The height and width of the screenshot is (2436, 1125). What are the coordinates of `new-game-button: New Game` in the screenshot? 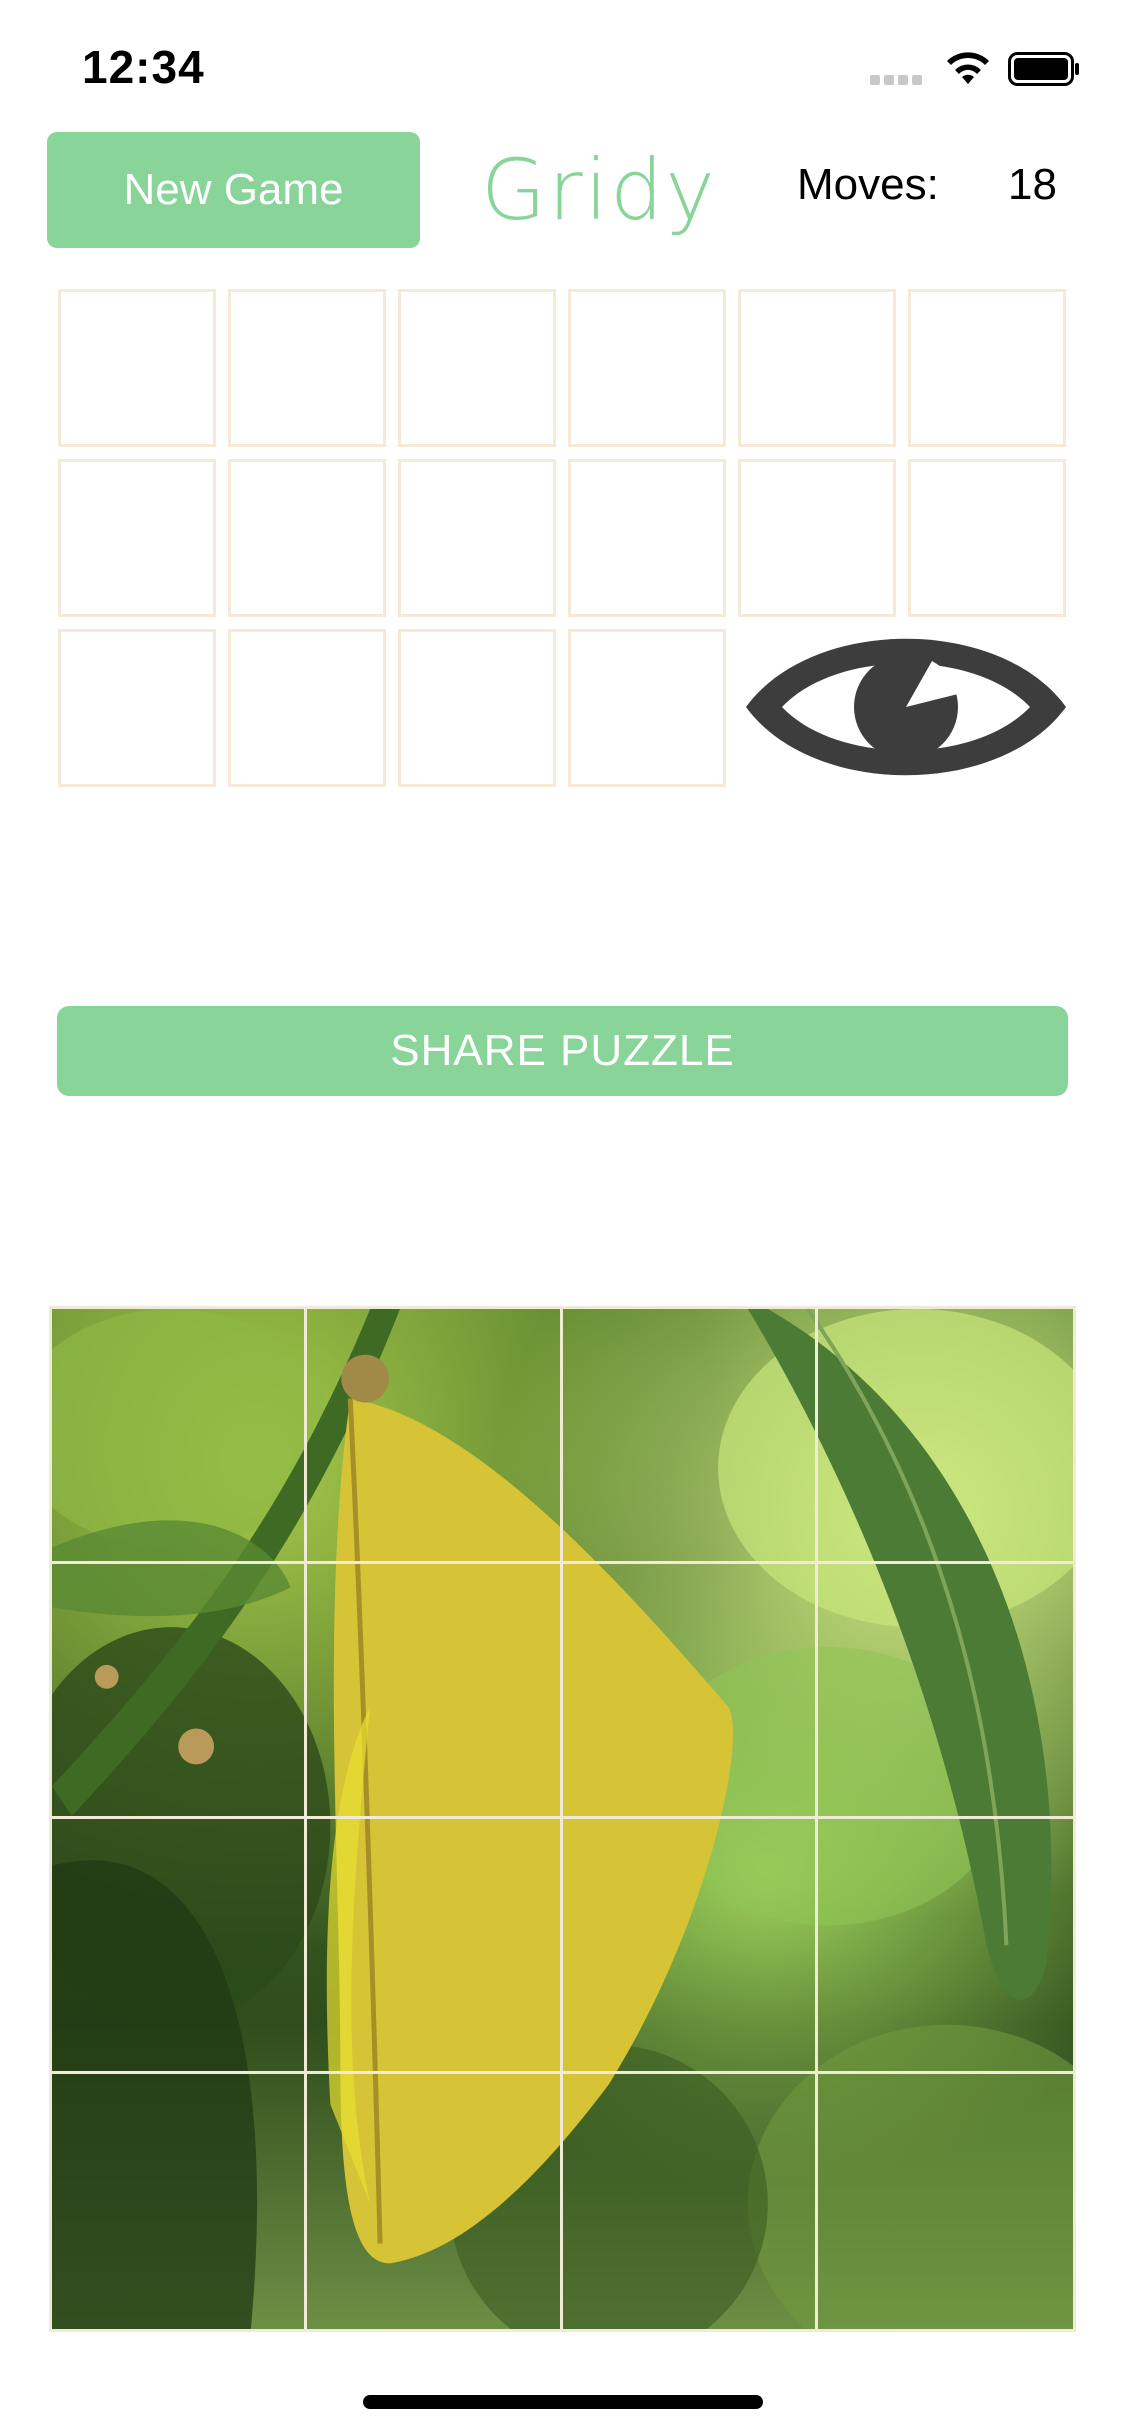 It's located at (233, 190).